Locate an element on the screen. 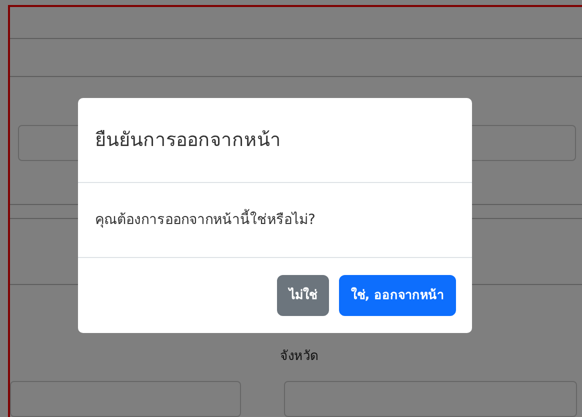  dialog-title: ยืนยันการออกจากหน้า is located at coordinates (188, 140).